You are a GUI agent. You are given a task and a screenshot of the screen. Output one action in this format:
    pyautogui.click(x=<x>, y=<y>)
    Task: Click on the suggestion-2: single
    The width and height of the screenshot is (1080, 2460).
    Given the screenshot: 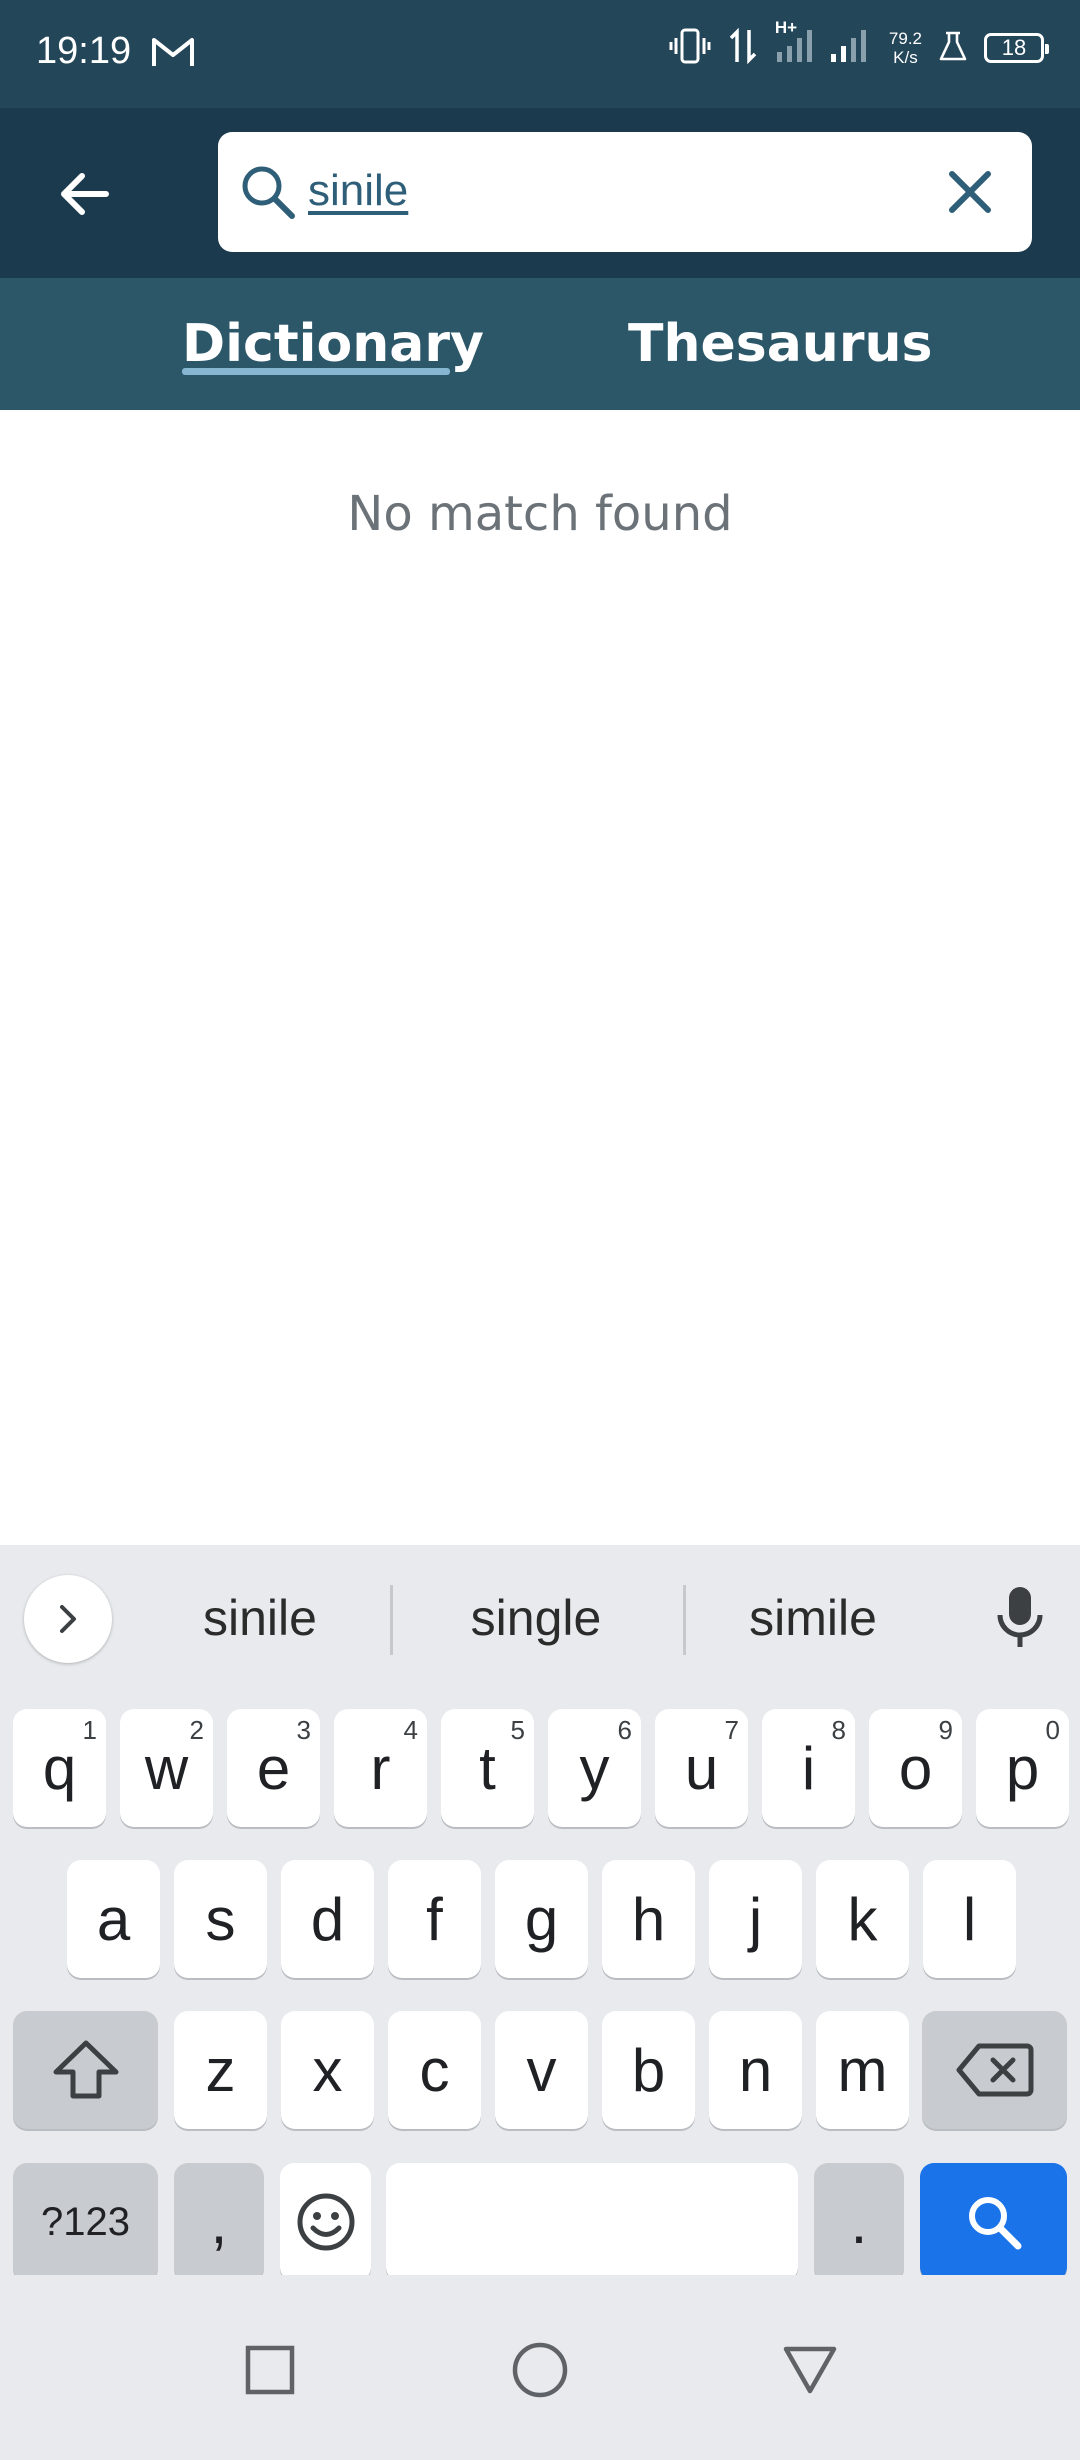 What is the action you would take?
    pyautogui.click(x=536, y=1618)
    